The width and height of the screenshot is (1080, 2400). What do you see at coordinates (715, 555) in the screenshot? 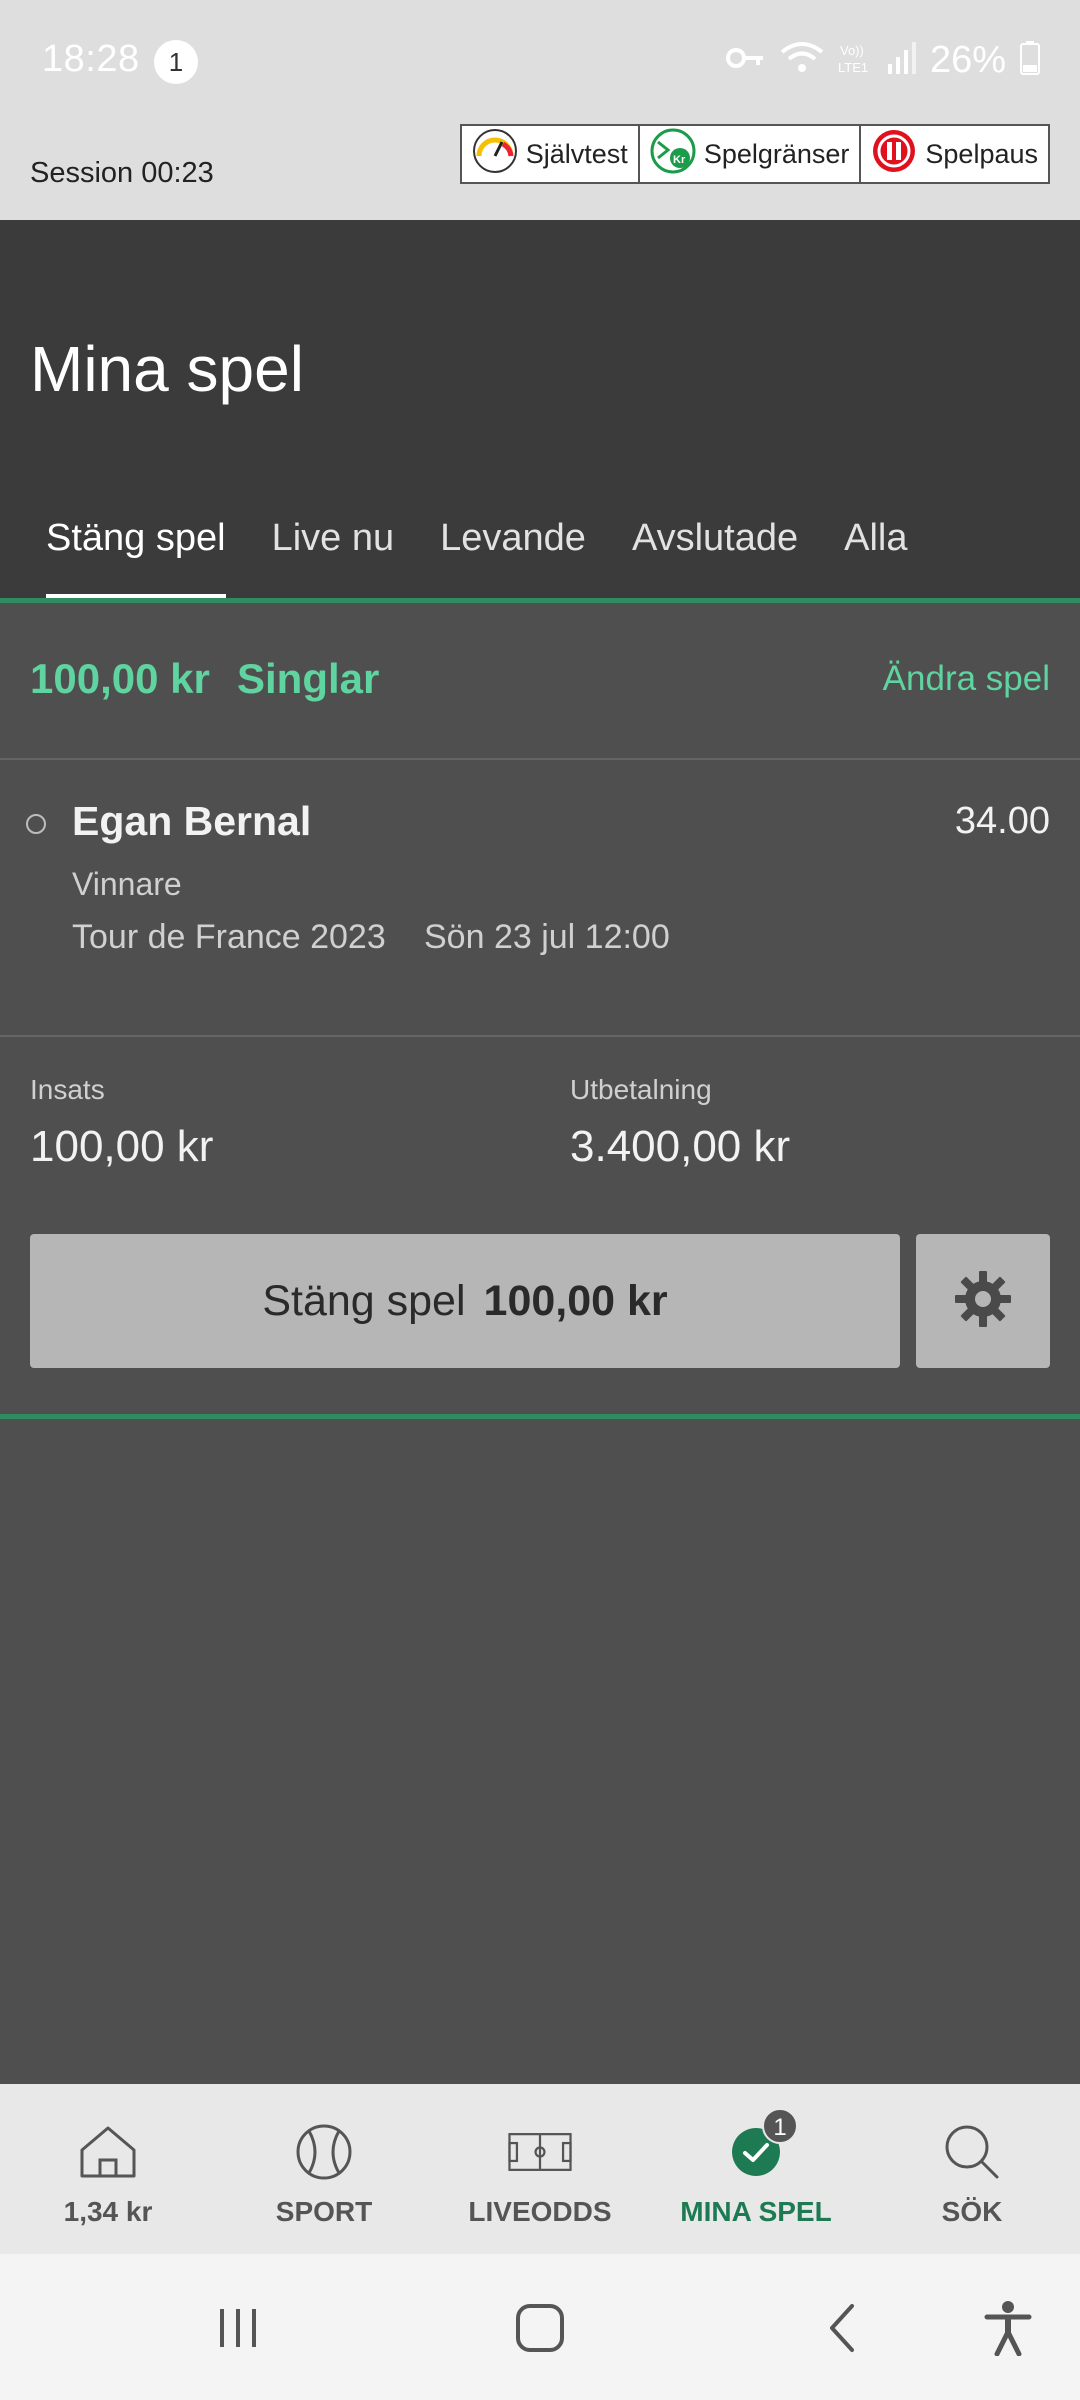
I see `tab-settled: Avslutade` at bounding box center [715, 555].